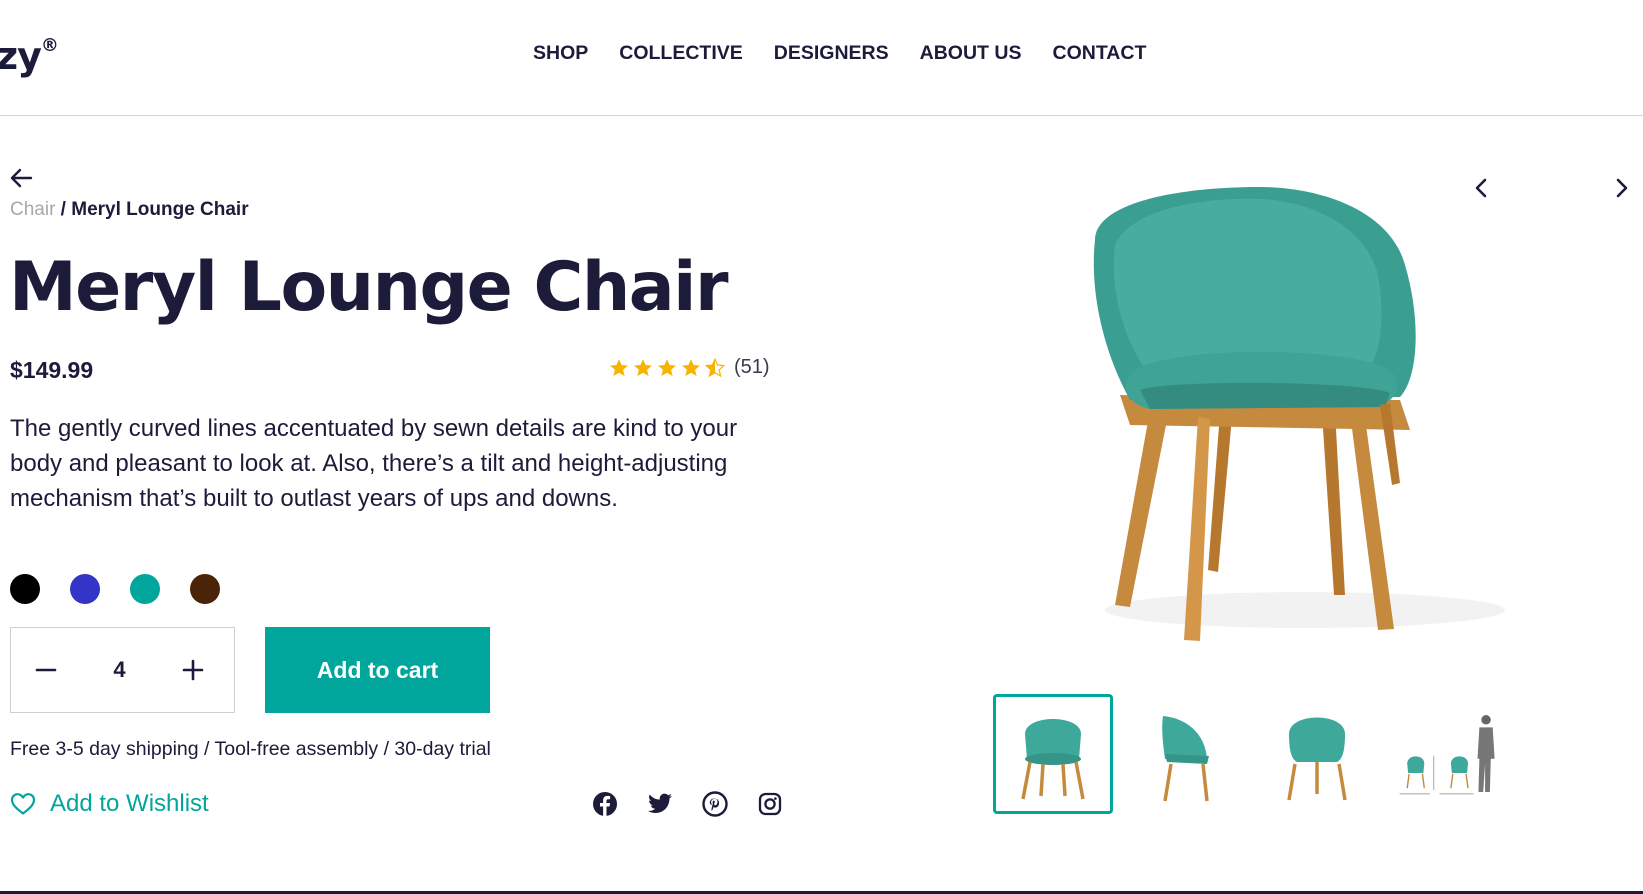 The height and width of the screenshot is (894, 1643). What do you see at coordinates (1099, 53) in the screenshot?
I see `nav-contact: CONTACT` at bounding box center [1099, 53].